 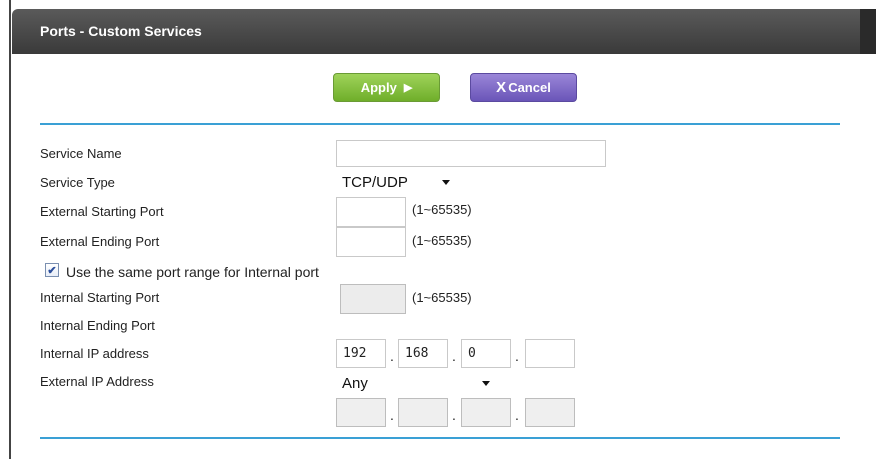 What do you see at coordinates (100, 241) in the screenshot?
I see `external-ending-port-label: External Ending Port` at bounding box center [100, 241].